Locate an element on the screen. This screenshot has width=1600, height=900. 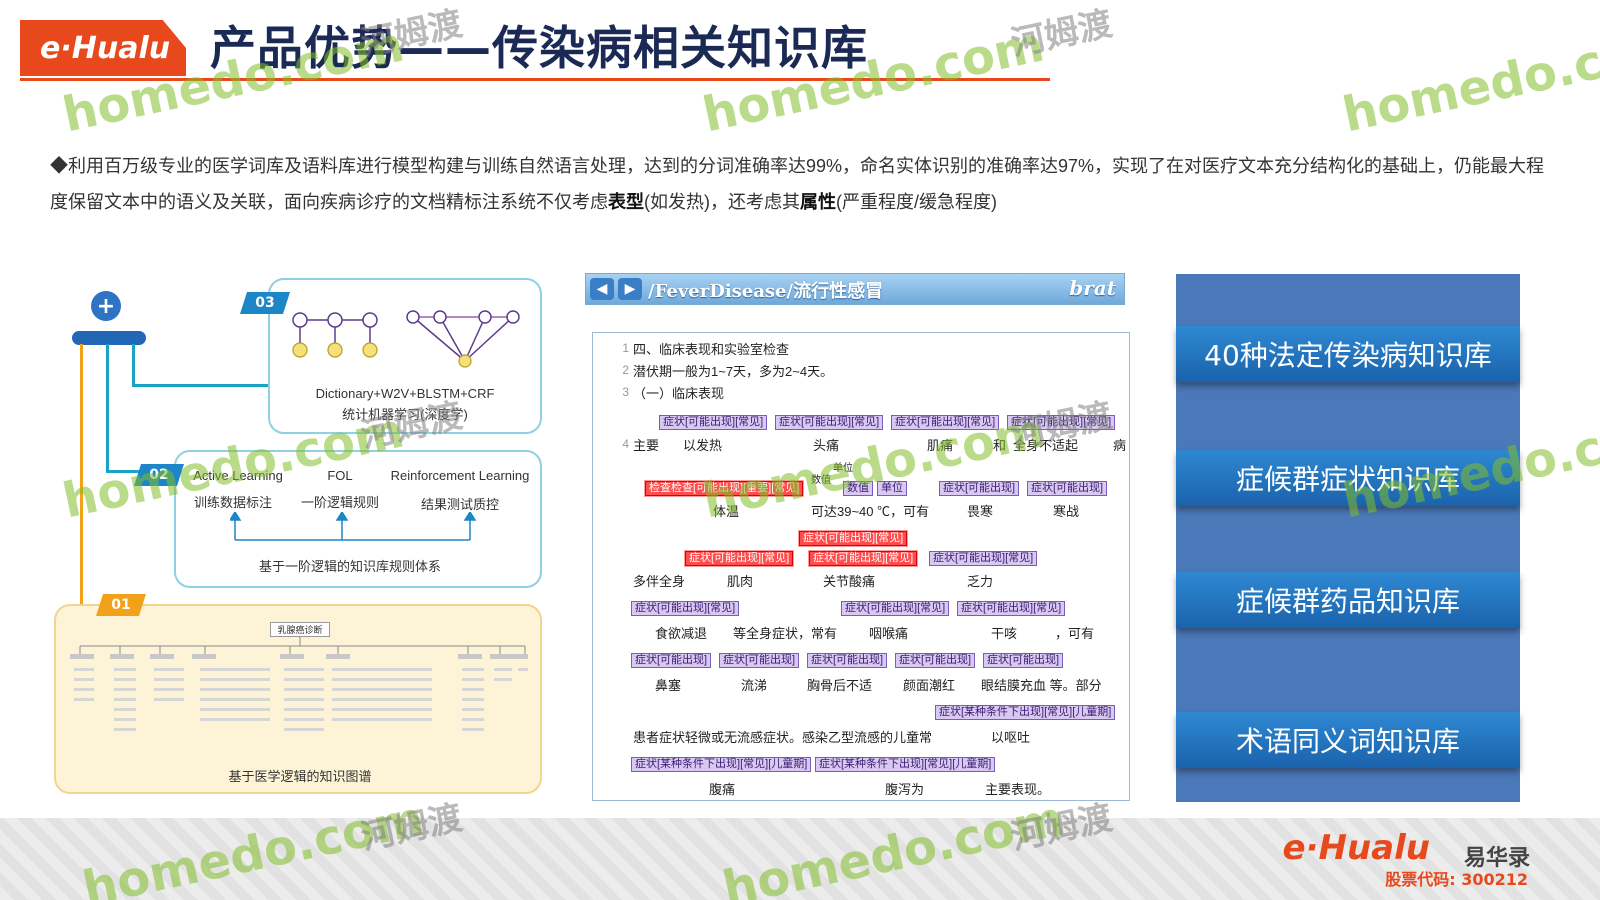
watermark-text: 河姆渡 is located at coordinates (1061, 34).